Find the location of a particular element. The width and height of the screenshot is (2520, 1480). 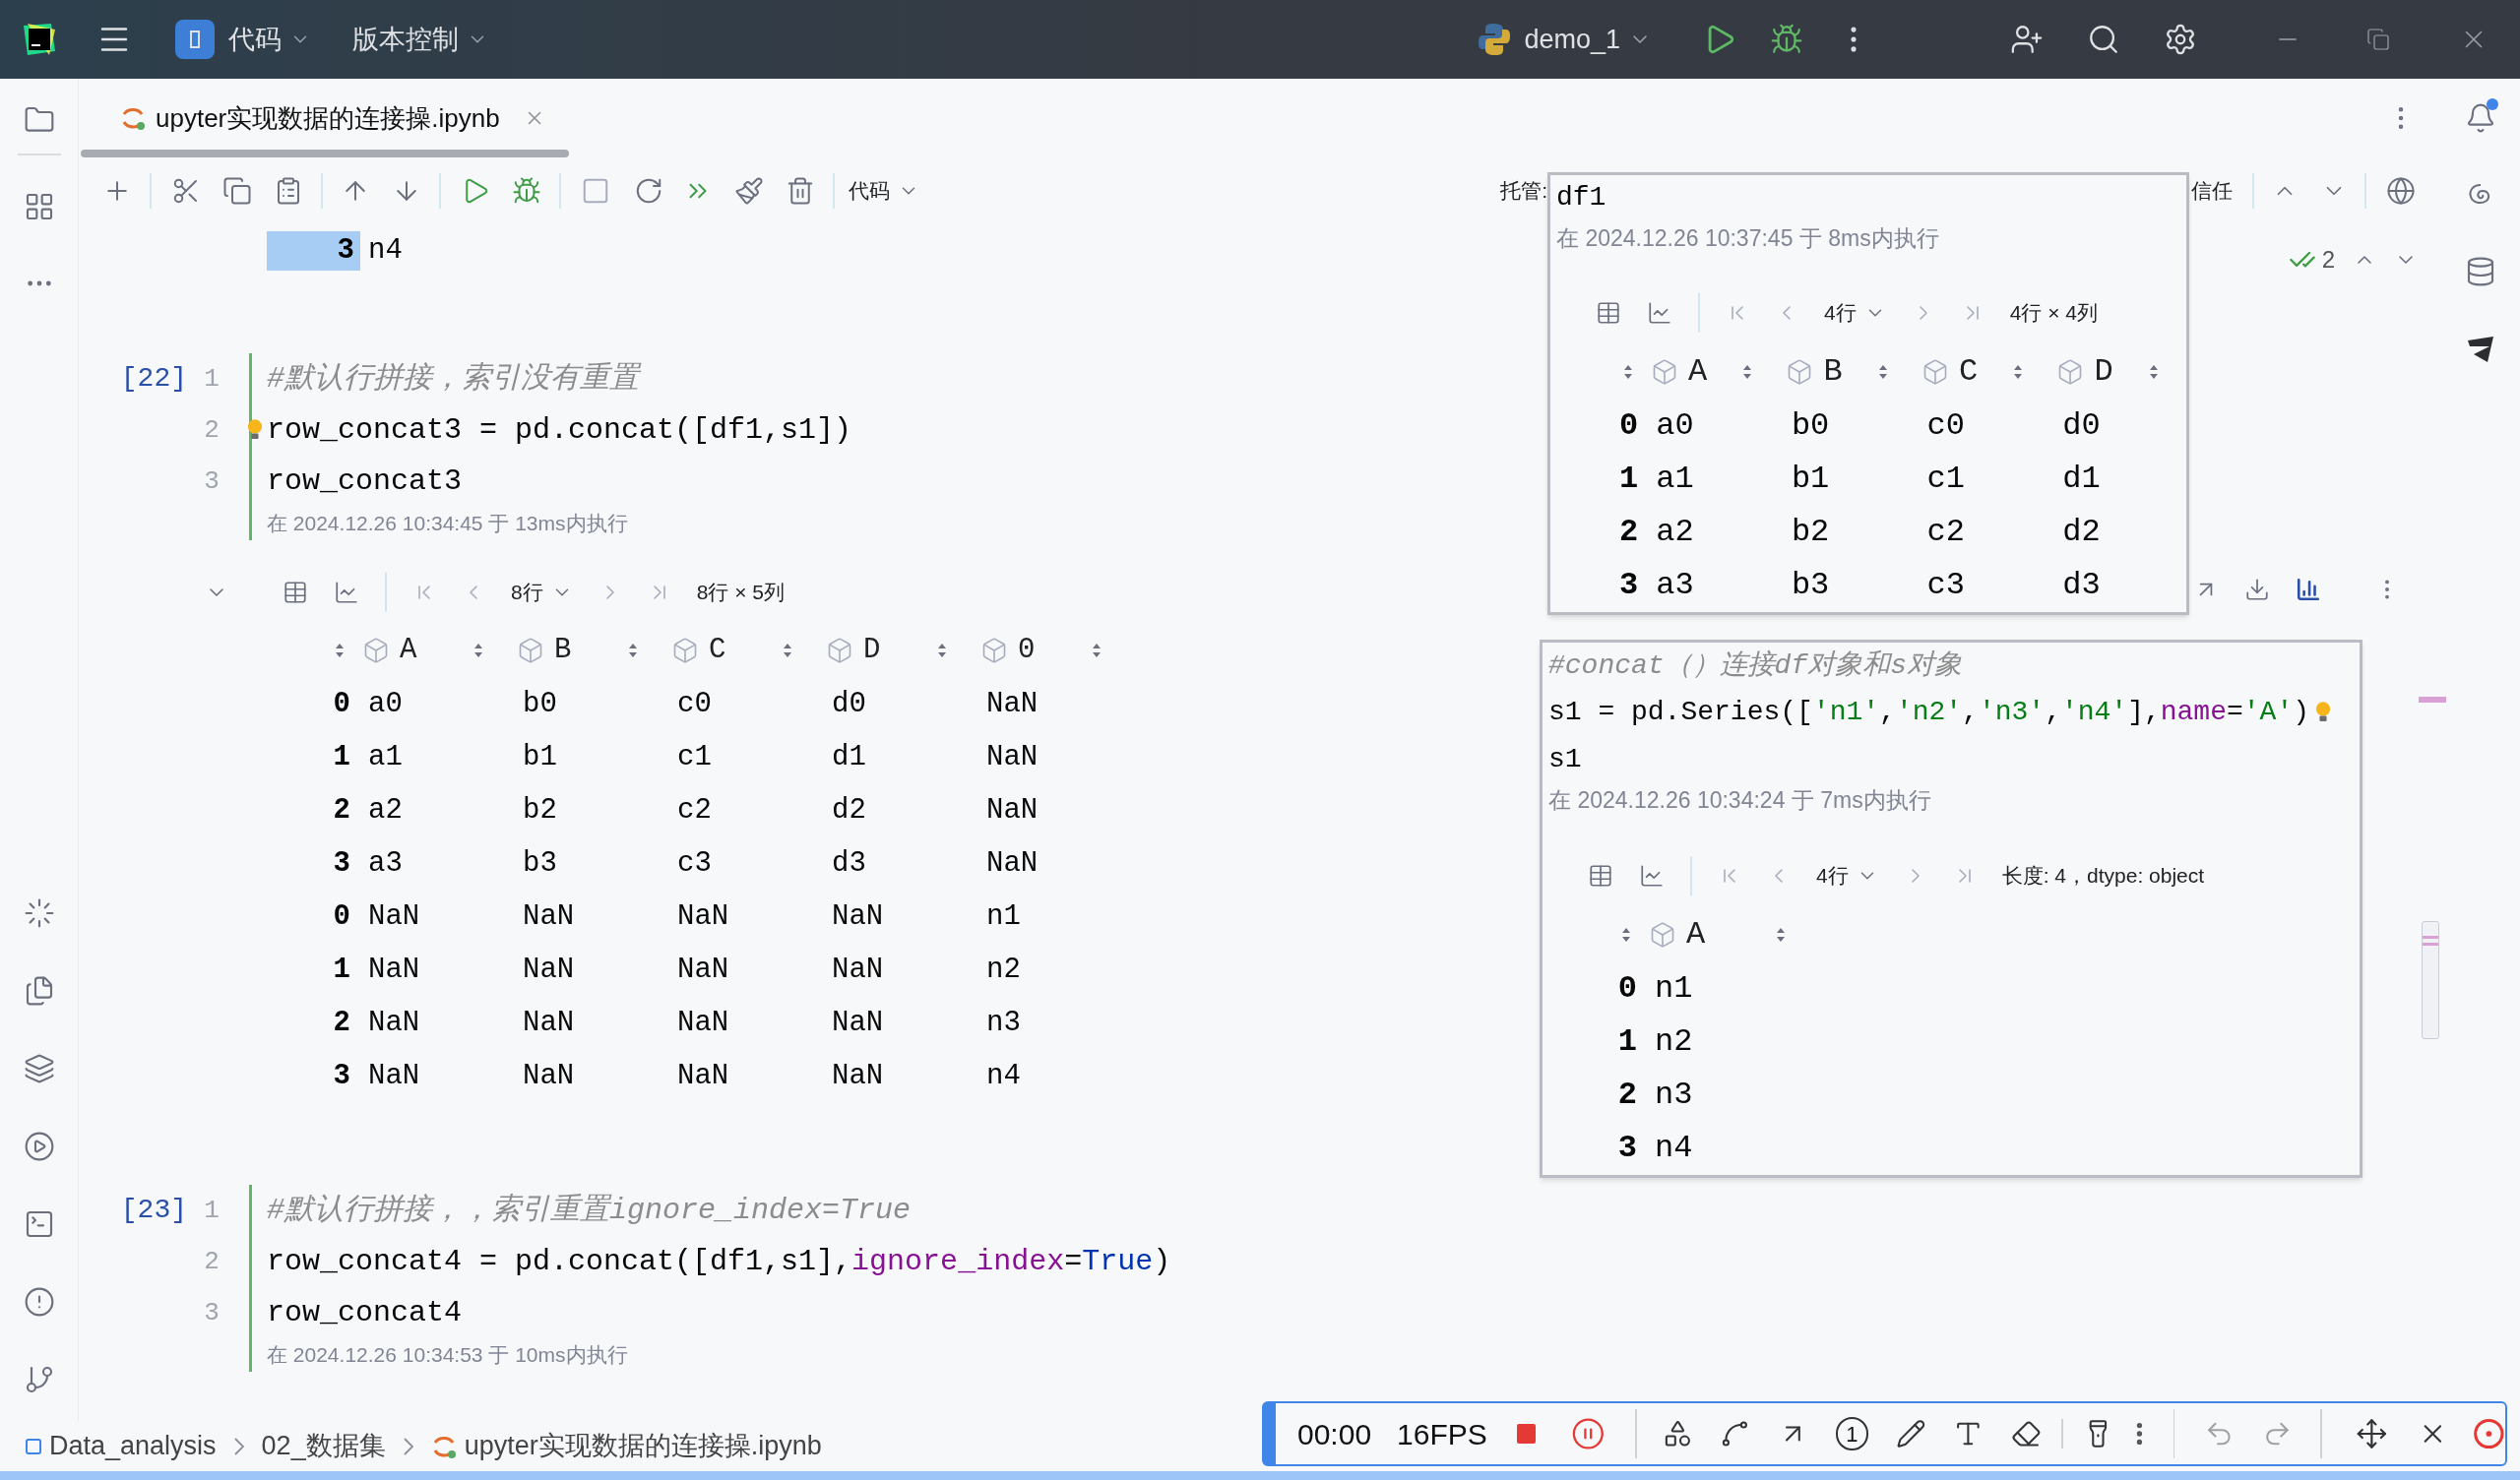

table-cell-text: n4 is located at coordinates (385, 252).